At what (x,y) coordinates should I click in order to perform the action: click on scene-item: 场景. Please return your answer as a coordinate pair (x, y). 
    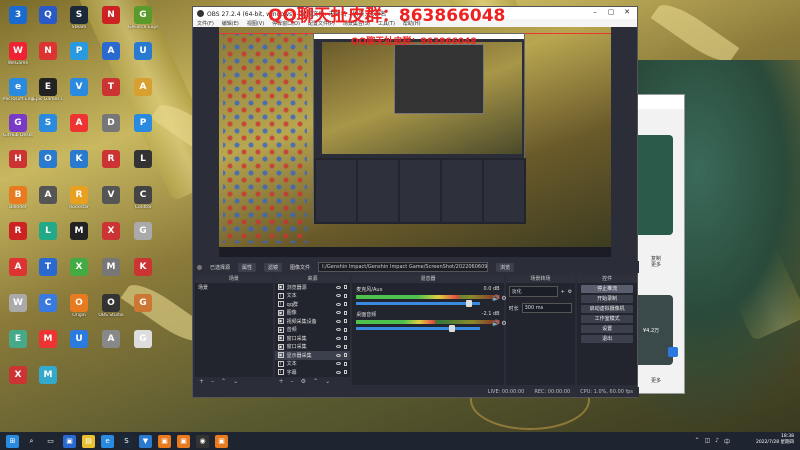
    Looking at the image, I should click on (234, 287).